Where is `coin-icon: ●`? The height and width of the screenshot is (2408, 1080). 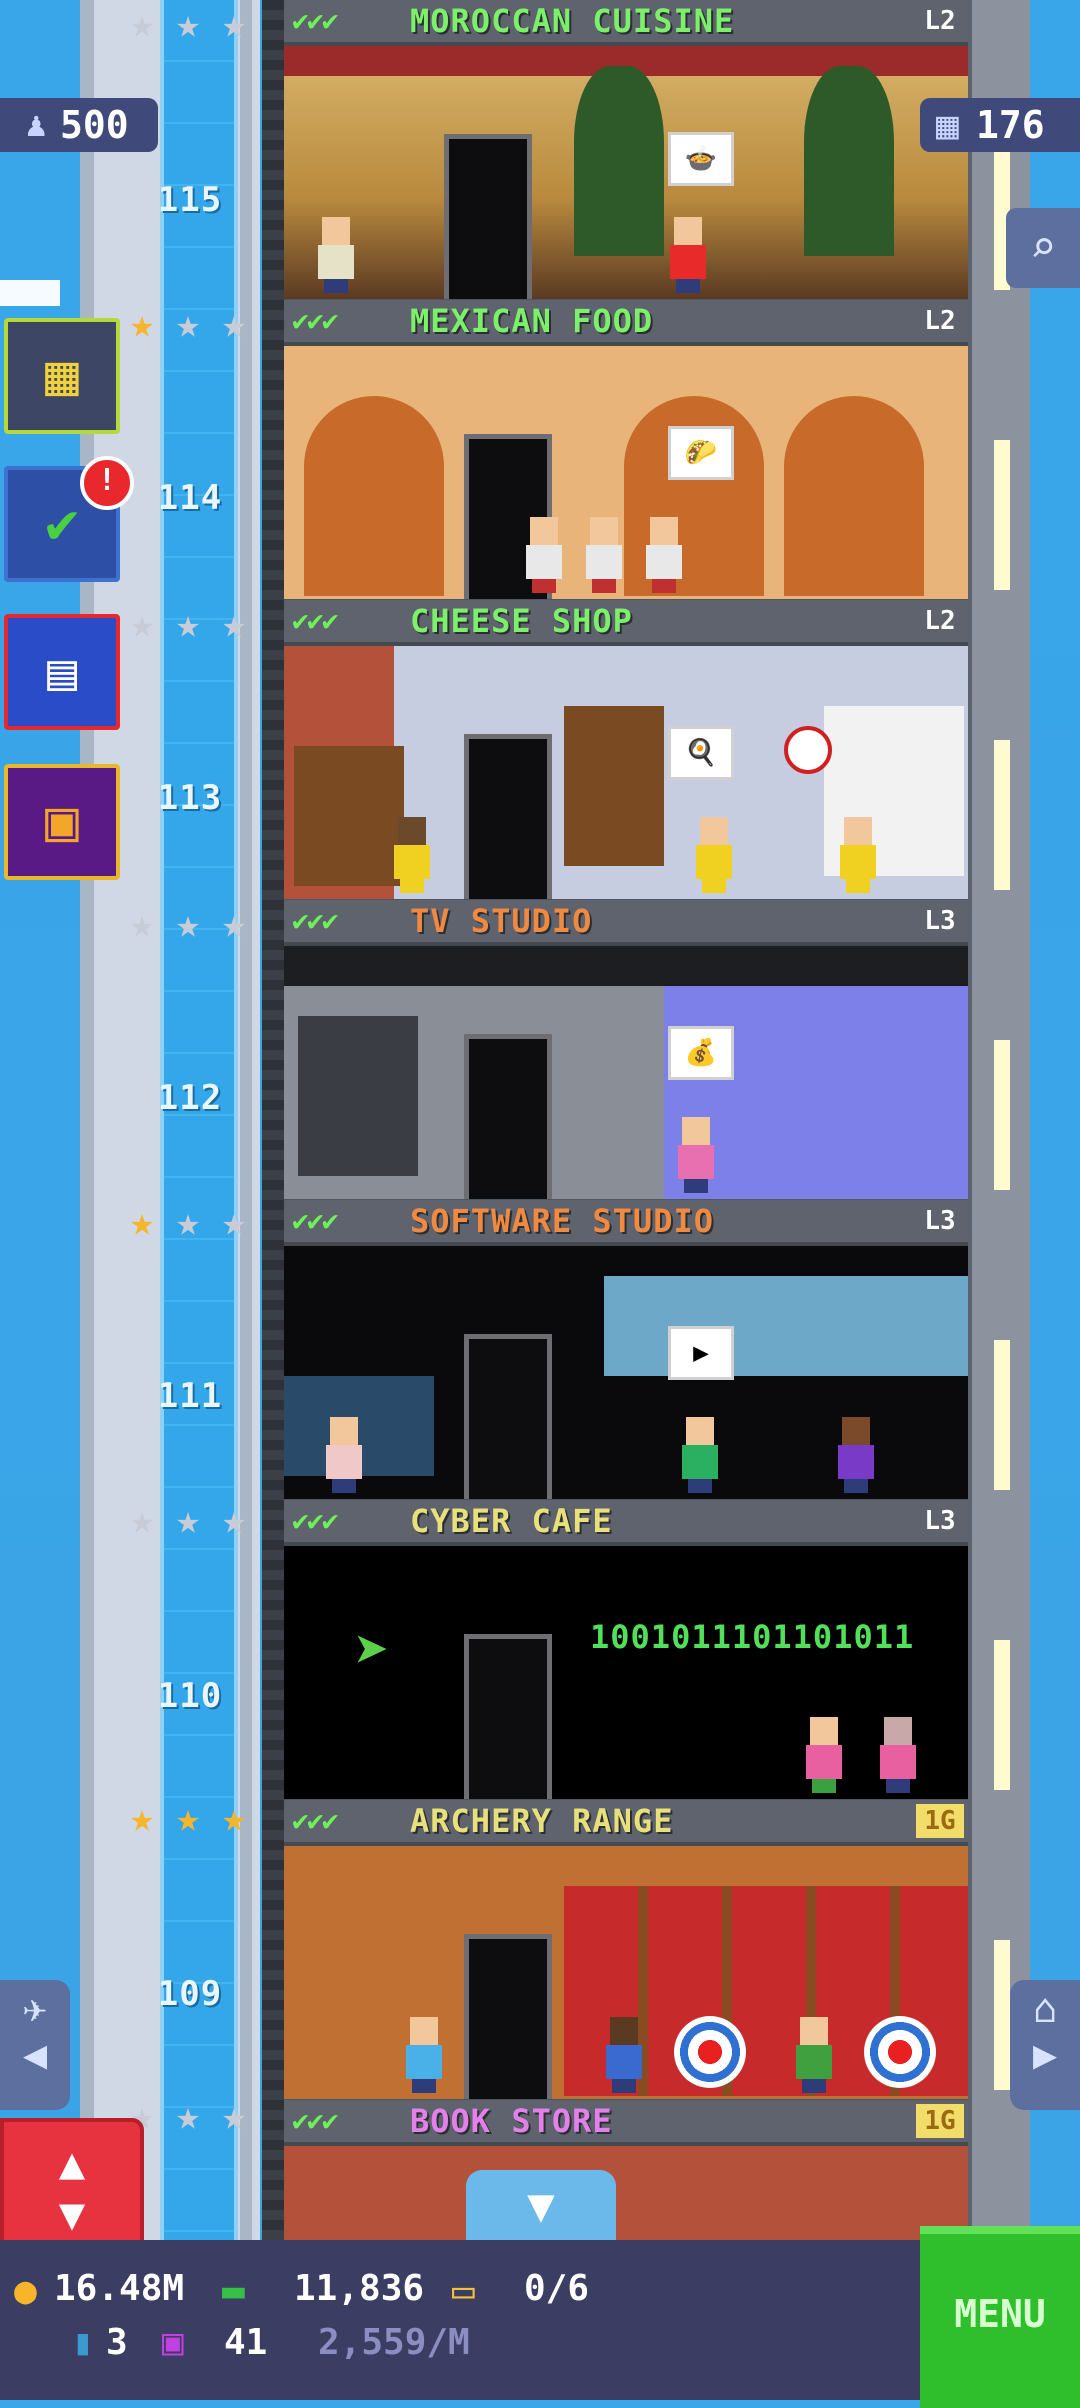
coin-icon: ● is located at coordinates (25, 2290).